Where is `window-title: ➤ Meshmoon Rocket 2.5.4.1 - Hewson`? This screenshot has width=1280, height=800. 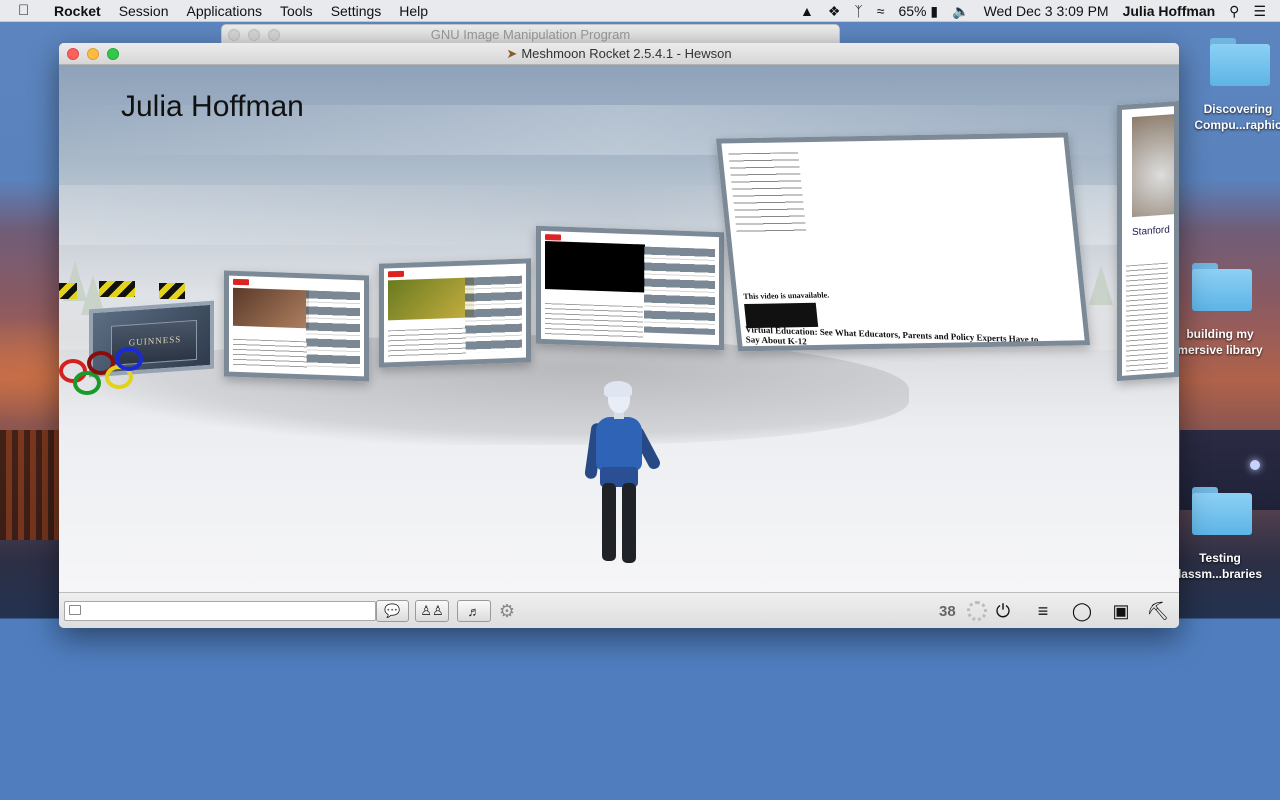
window-title: ➤ Meshmoon Rocket 2.5.4.1 - Hewson is located at coordinates (619, 54).